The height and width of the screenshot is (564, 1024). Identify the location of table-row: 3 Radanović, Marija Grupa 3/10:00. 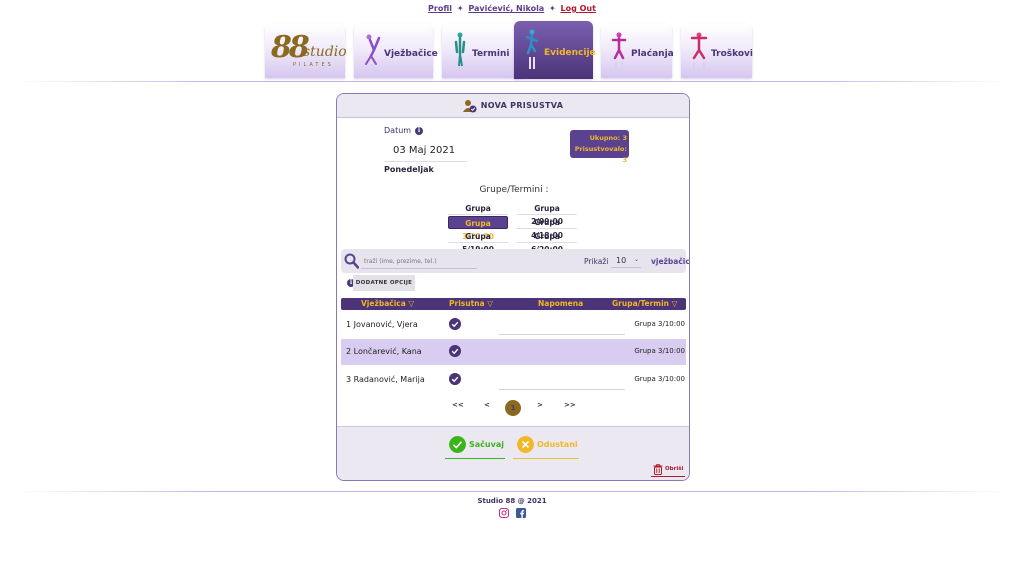
(513, 380).